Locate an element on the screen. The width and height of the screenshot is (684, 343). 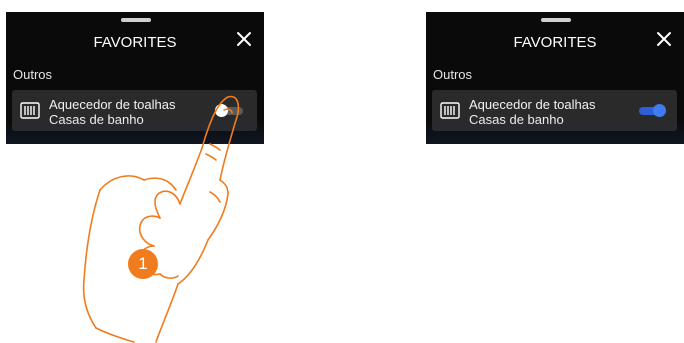
favorite-item-towel-heater: Aquecedor de toalhas Casas de banho is located at coordinates (554, 110).